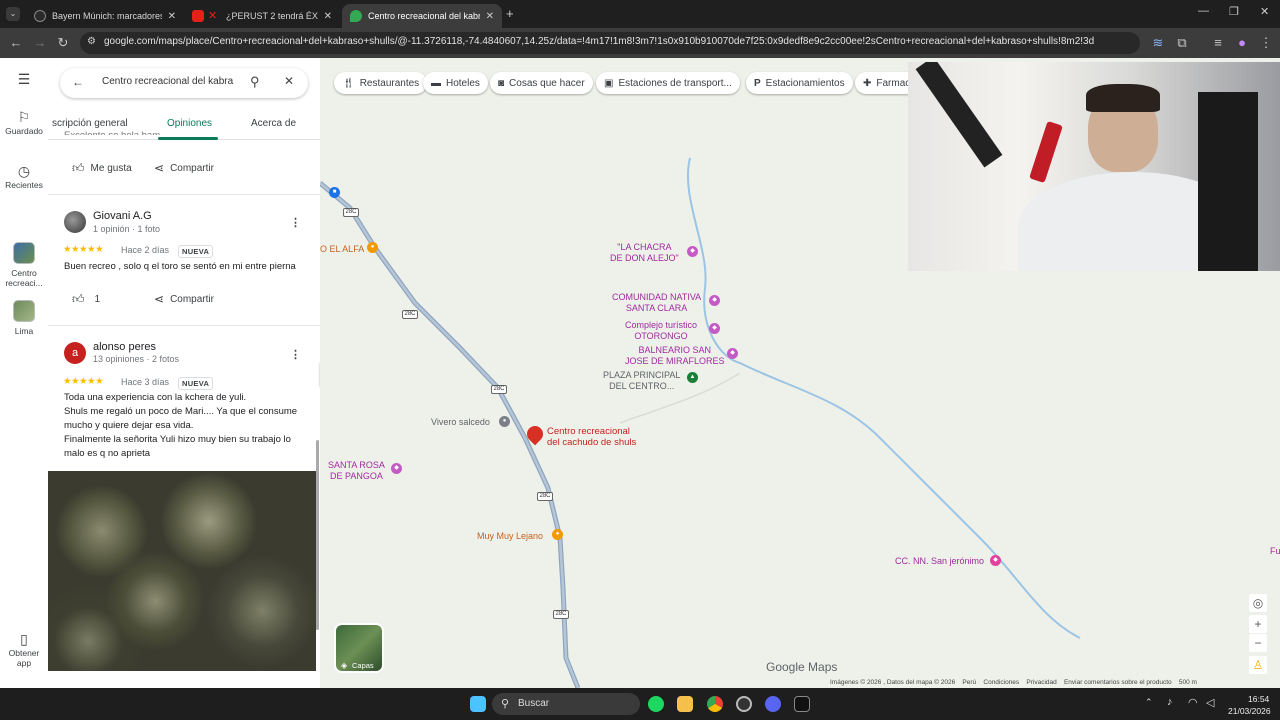 Image resolution: width=1280 pixels, height=720 pixels. What do you see at coordinates (1258, 643) in the screenshot?
I see `zoom-out-button: −` at bounding box center [1258, 643].